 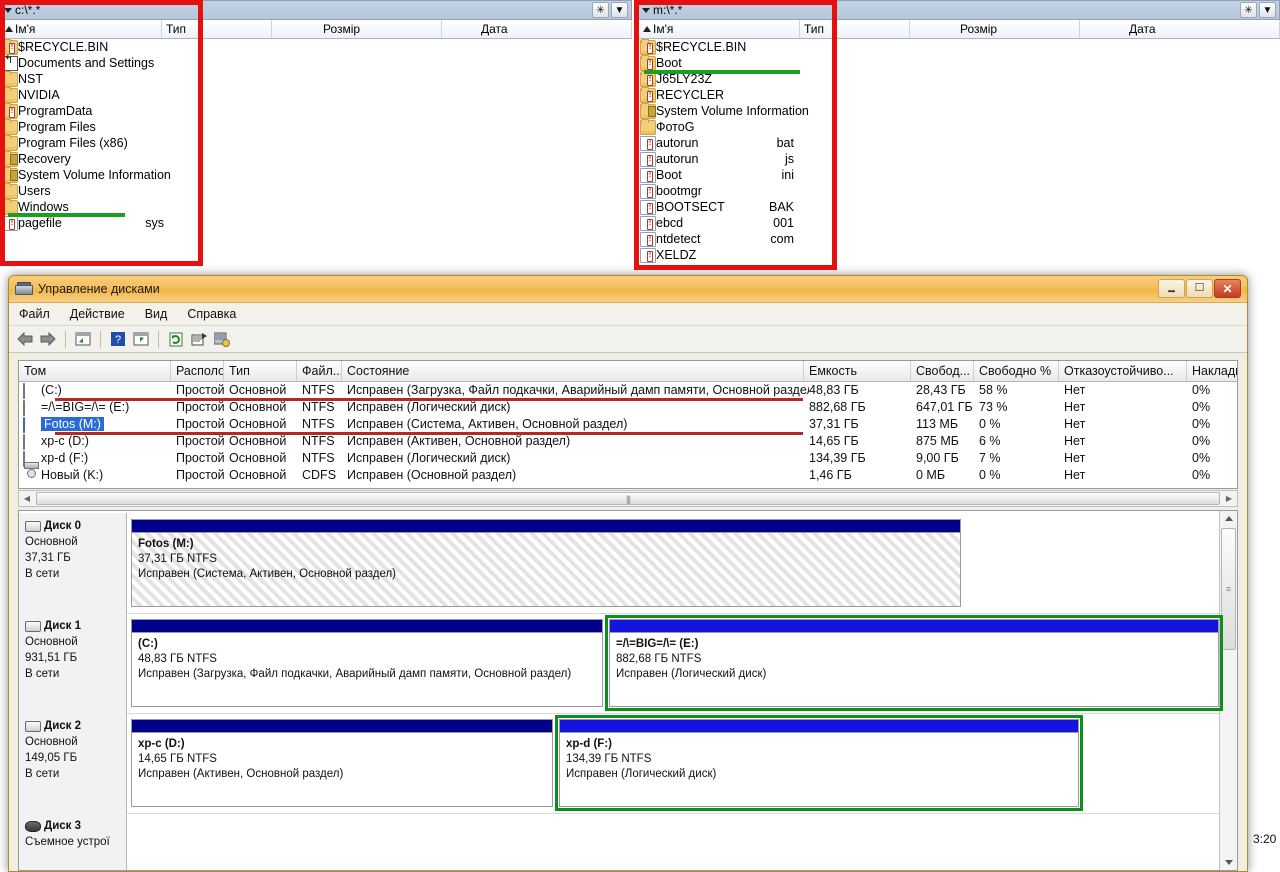 I want to click on list-item: Boot ini, so click(x=959, y=175).